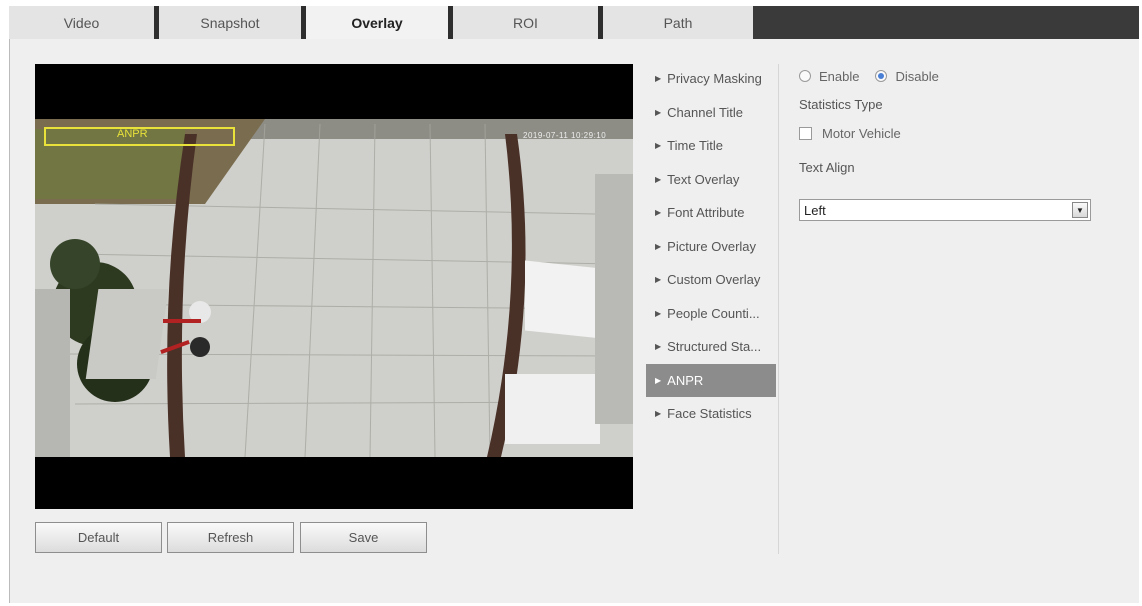  I want to click on text-align-select: Left ▼, so click(945, 210).